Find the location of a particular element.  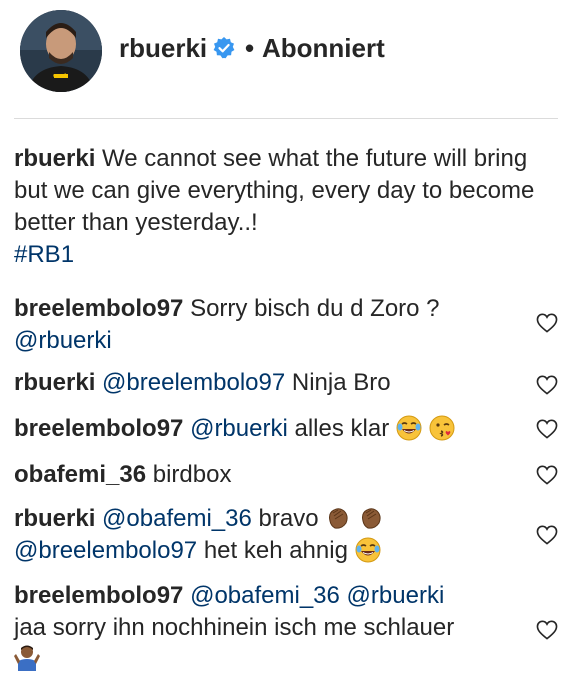

follow-button: Abonniert is located at coordinates (323, 48).